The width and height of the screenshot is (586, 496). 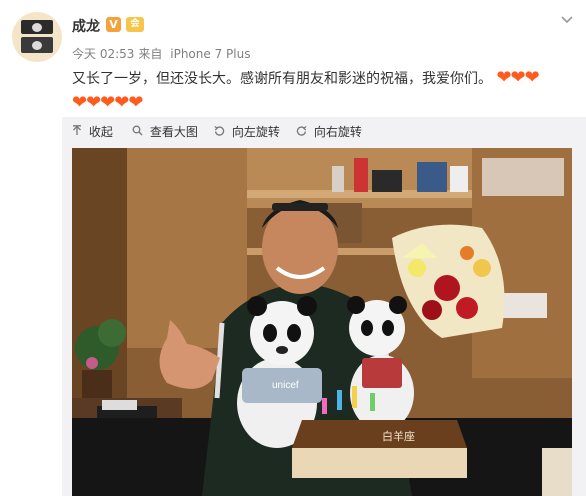 I want to click on rotate-right-label: 向右旋转, so click(x=337, y=132).